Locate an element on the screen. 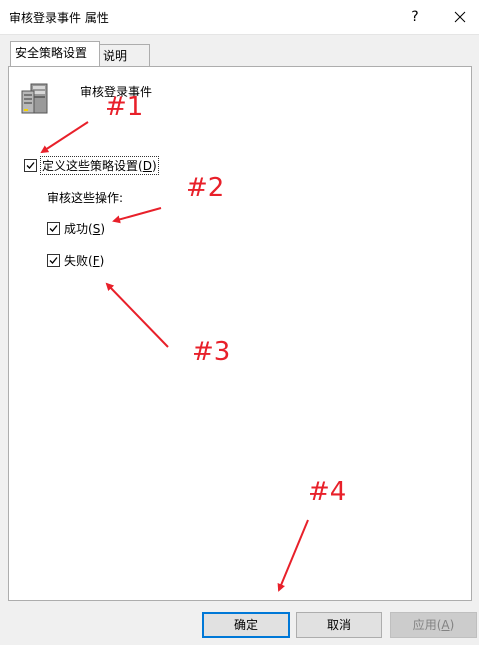  apply-button: 应用(A) is located at coordinates (433, 625).